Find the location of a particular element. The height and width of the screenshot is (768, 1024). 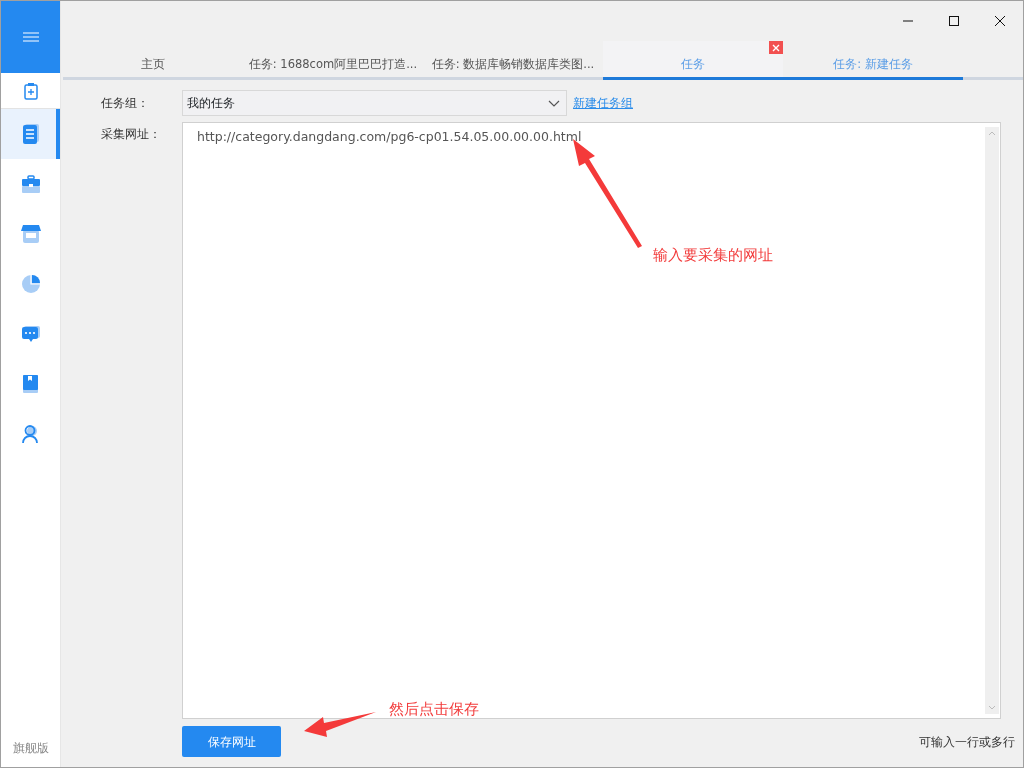

save-url-button: 保存网址 is located at coordinates (231, 741).